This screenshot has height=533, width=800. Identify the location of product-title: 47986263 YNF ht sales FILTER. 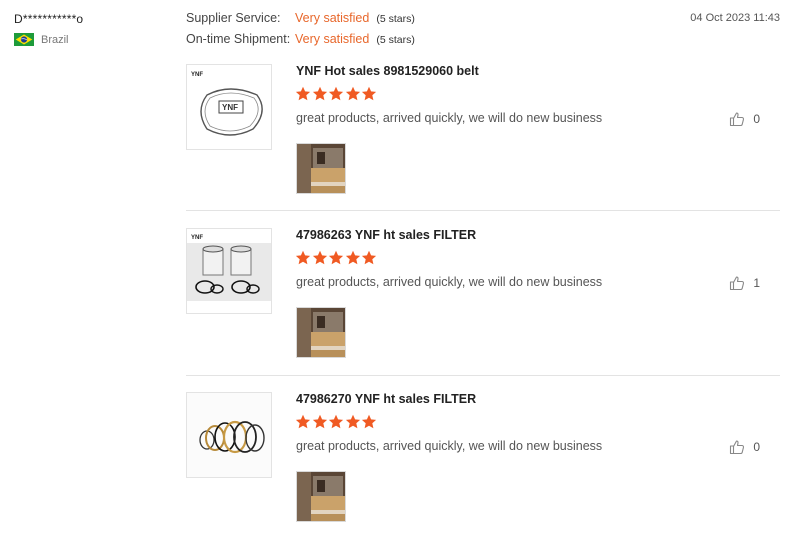
(386, 235).